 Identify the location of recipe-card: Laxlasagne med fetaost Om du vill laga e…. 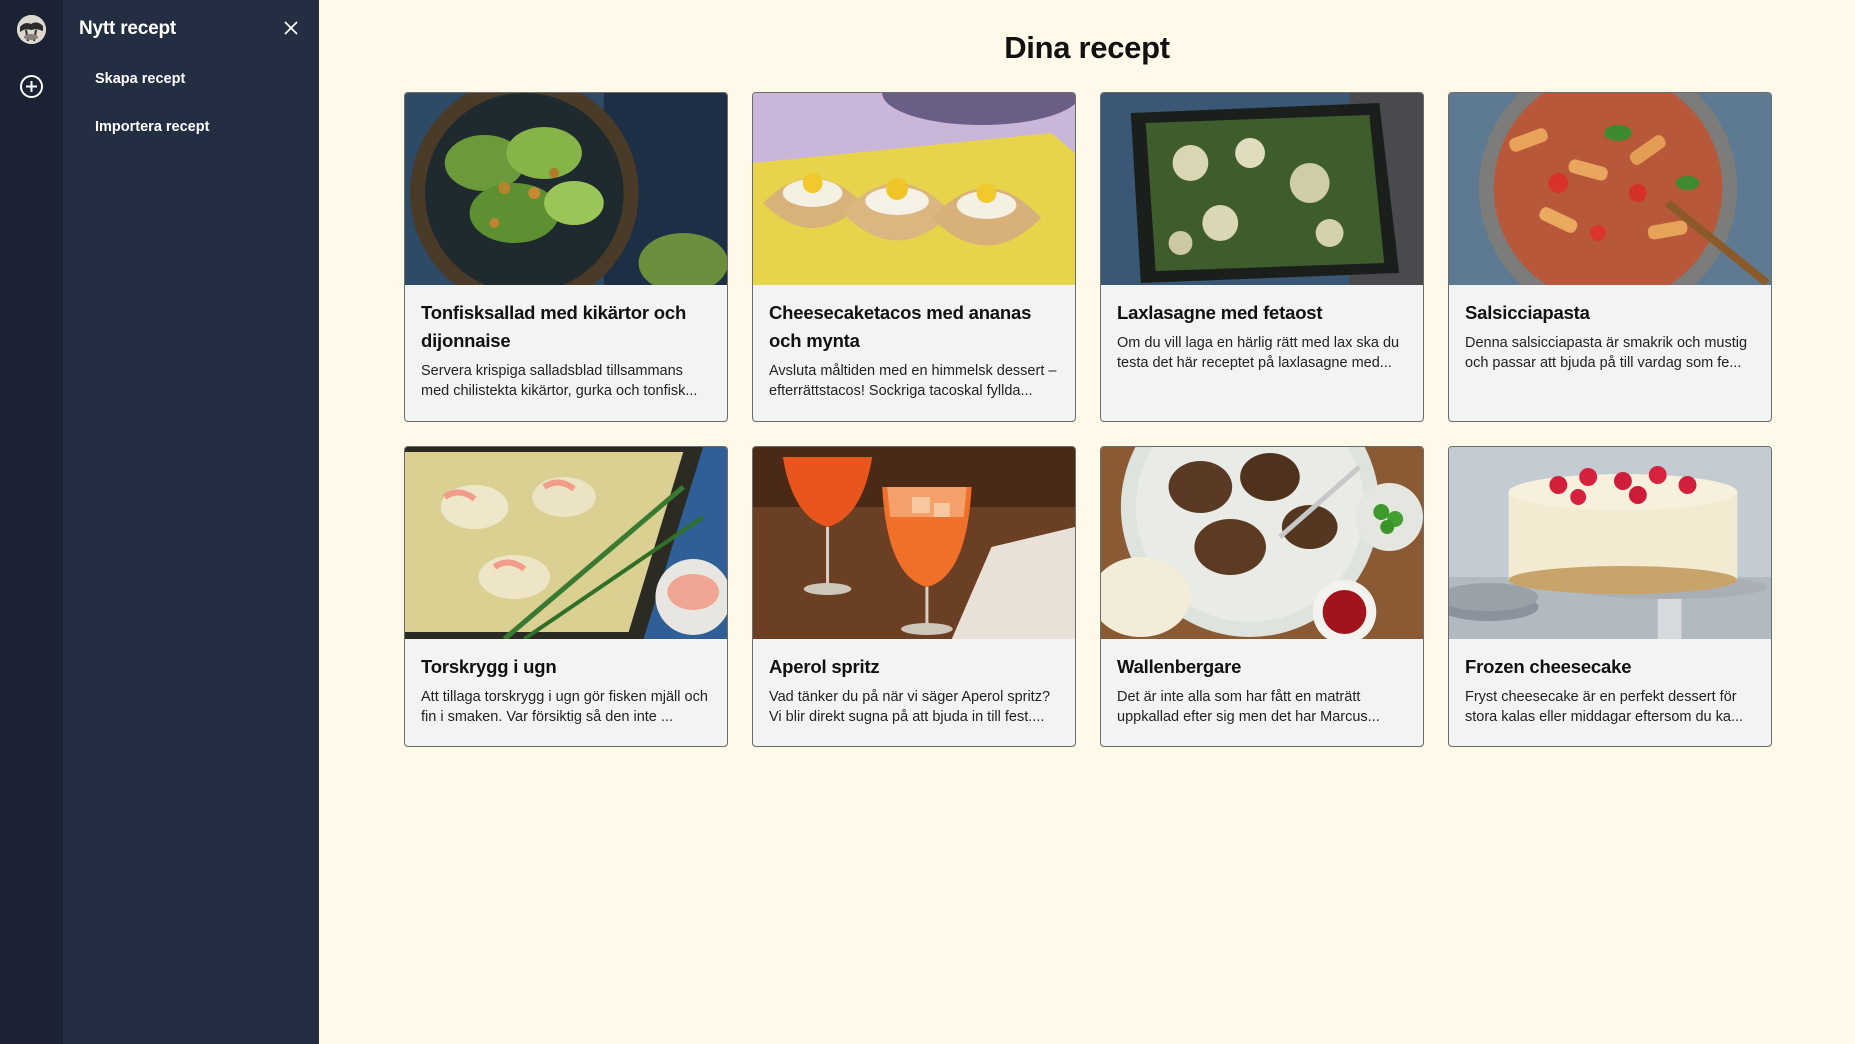
(1262, 257).